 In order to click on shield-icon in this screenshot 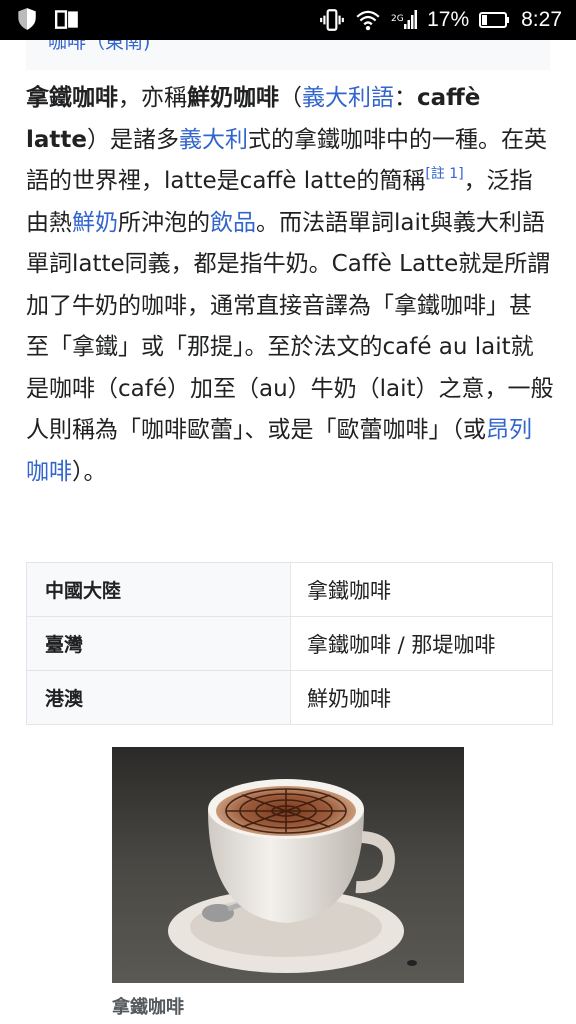, I will do `click(27, 19)`.